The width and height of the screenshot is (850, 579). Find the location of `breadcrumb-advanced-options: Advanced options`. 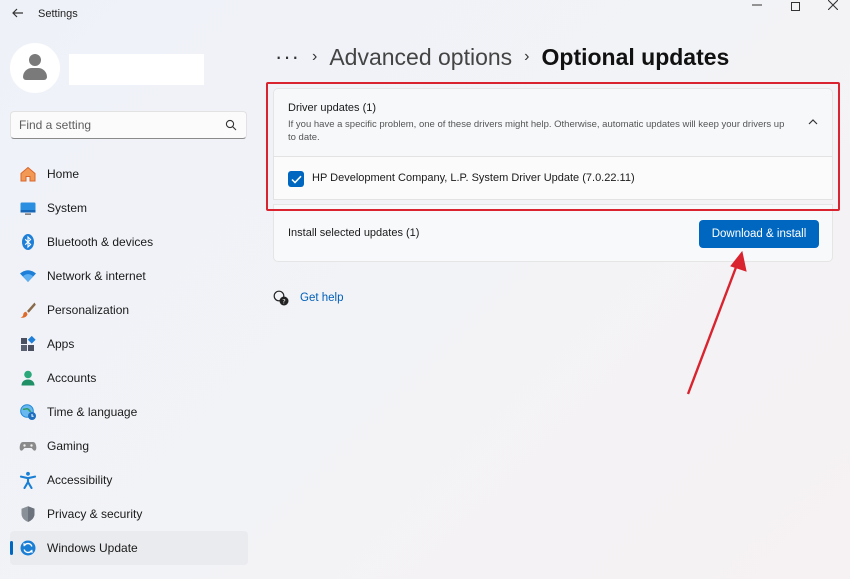

breadcrumb-advanced-options: Advanced options is located at coordinates (420, 57).